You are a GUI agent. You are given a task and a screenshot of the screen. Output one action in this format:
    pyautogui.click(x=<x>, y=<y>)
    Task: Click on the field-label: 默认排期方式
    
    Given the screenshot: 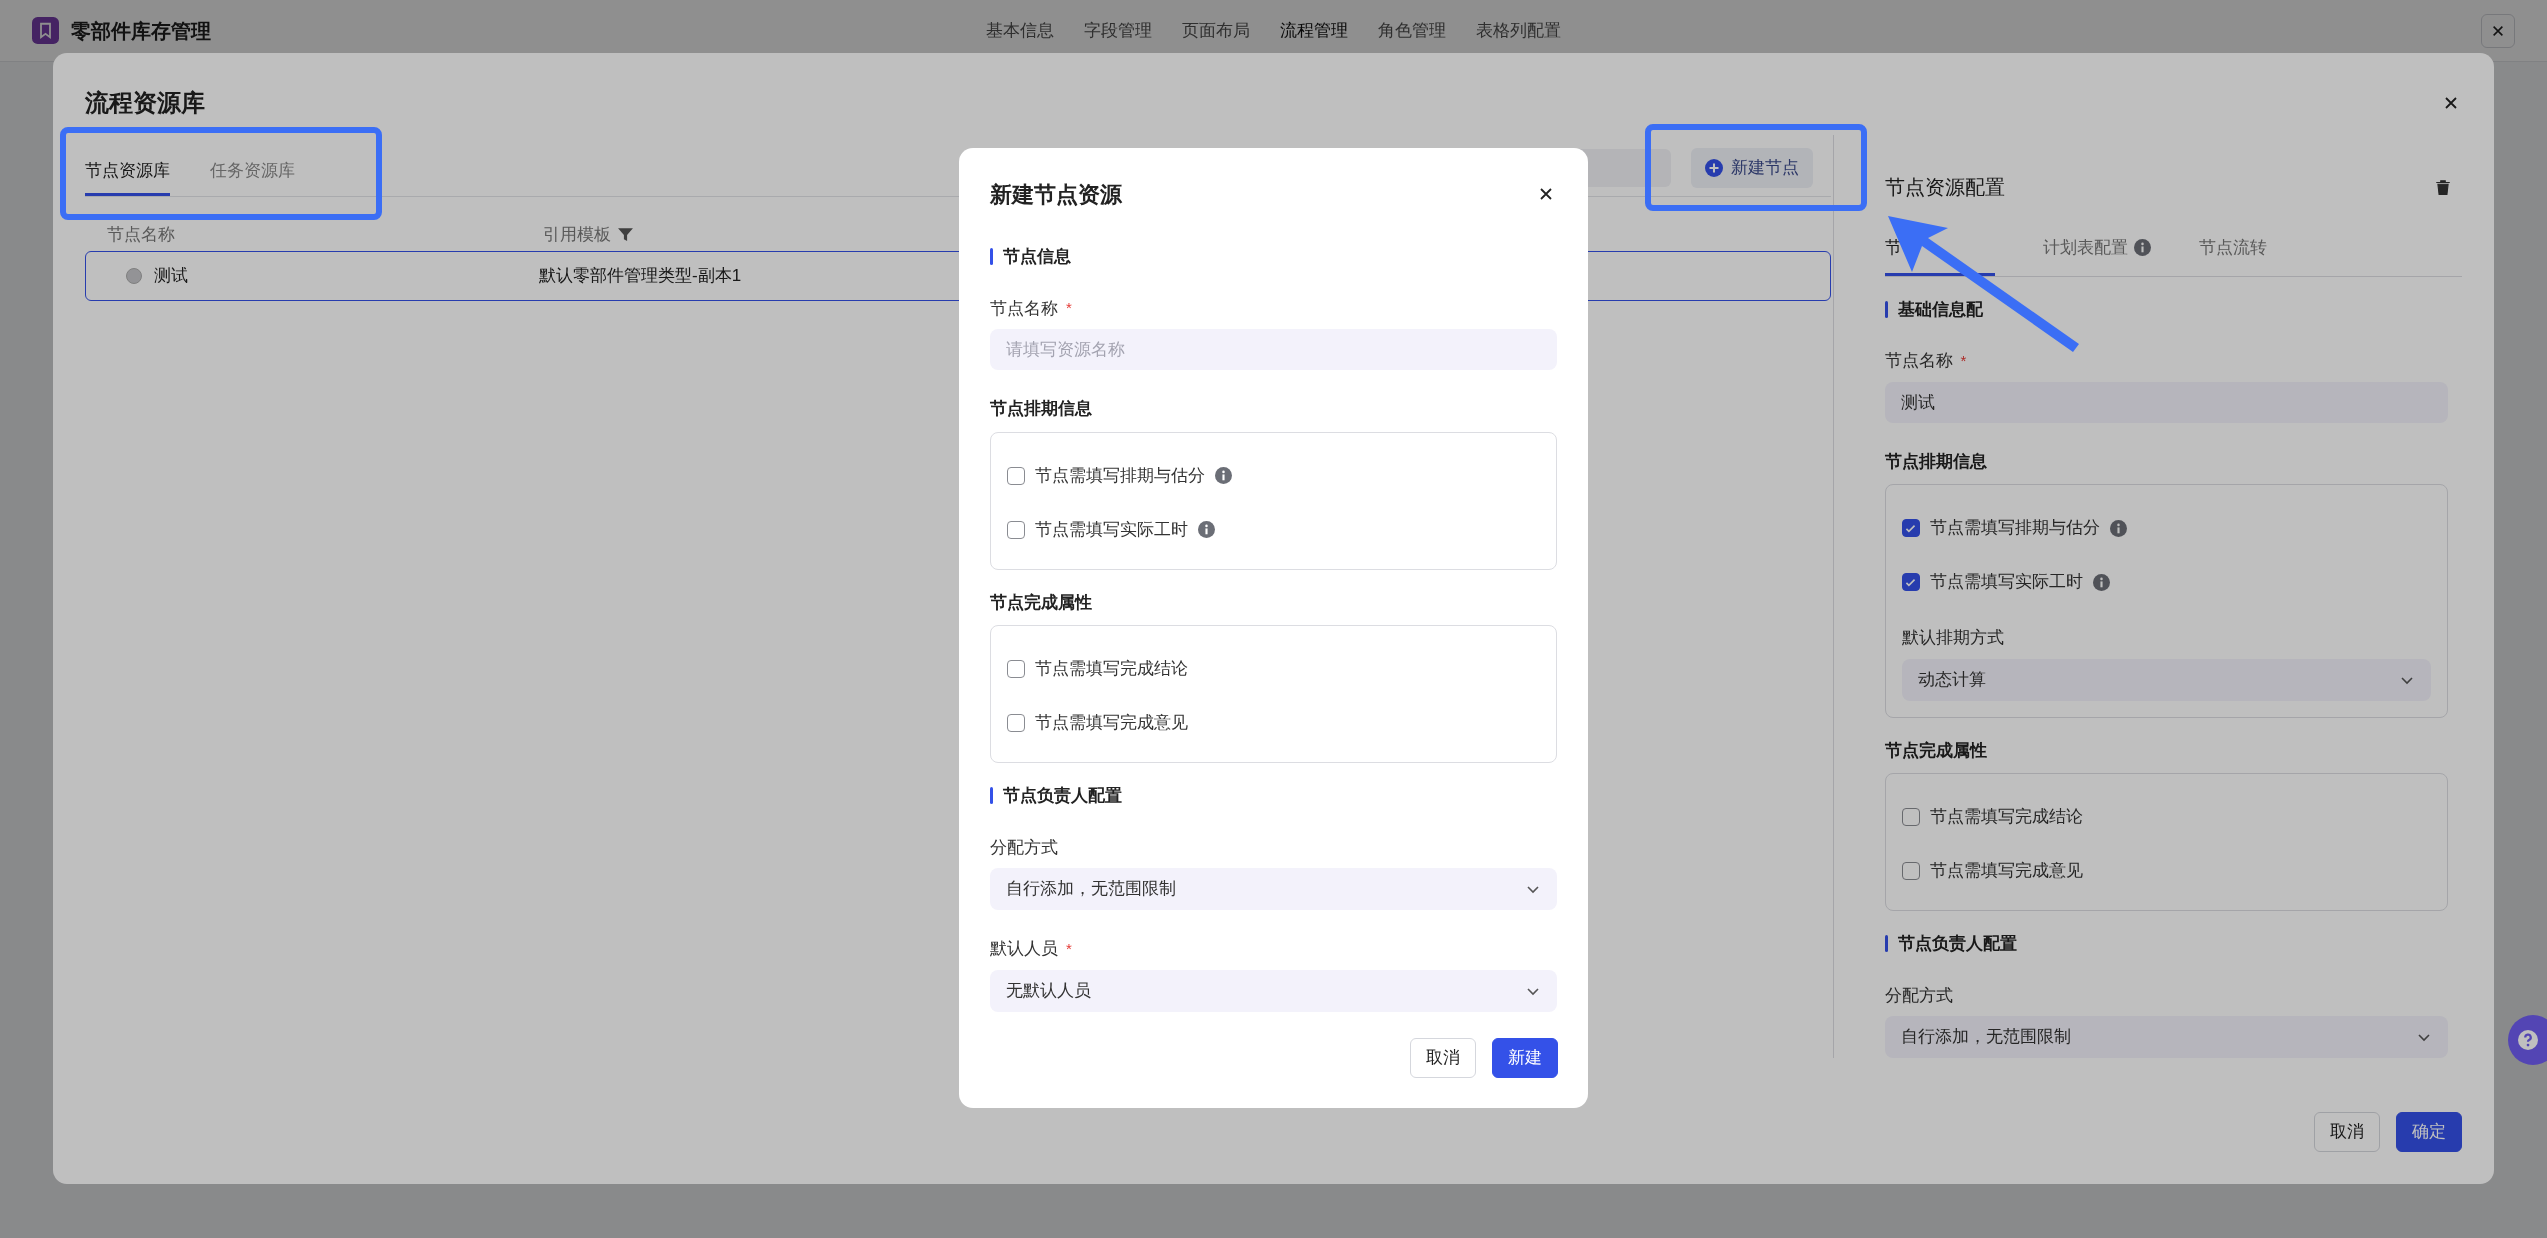 What is the action you would take?
    pyautogui.click(x=1953, y=638)
    